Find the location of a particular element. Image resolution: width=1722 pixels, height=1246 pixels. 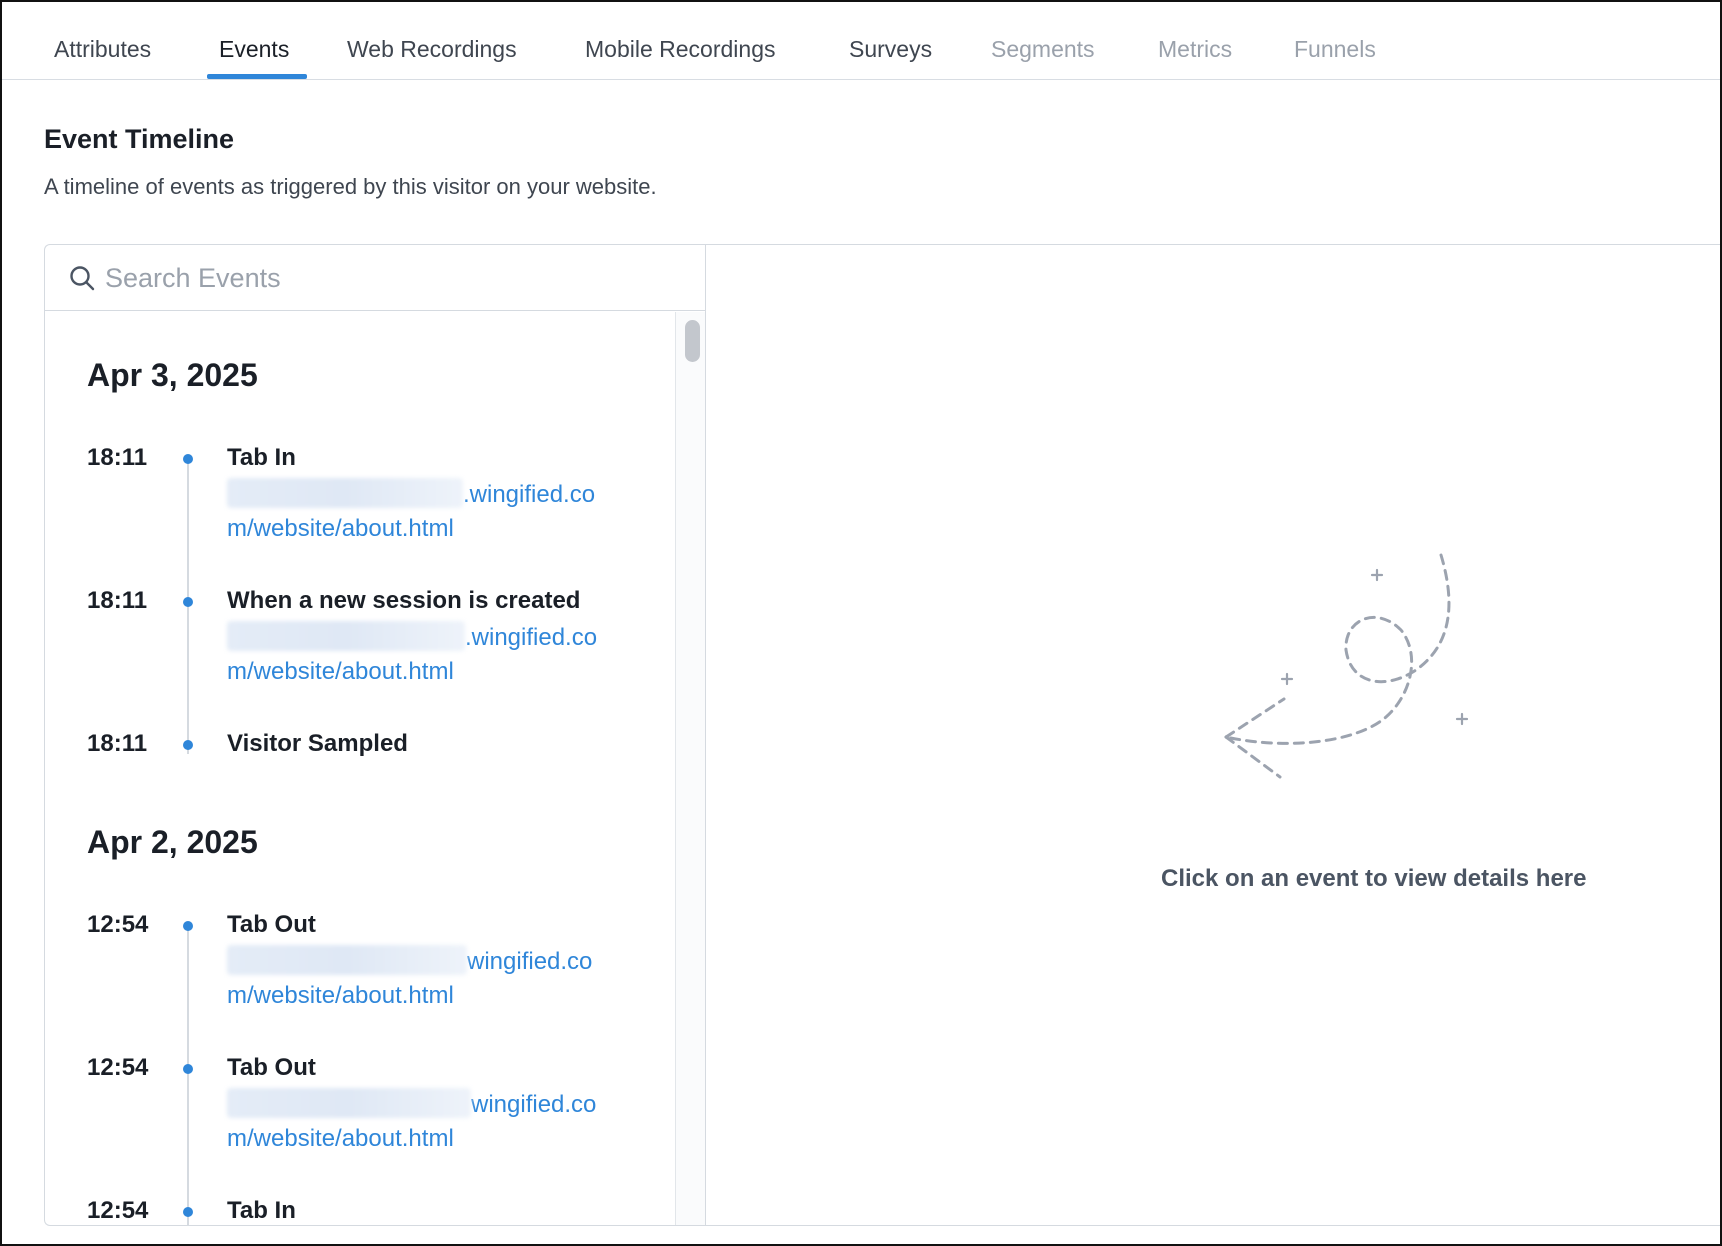

search-input is located at coordinates (395, 278).